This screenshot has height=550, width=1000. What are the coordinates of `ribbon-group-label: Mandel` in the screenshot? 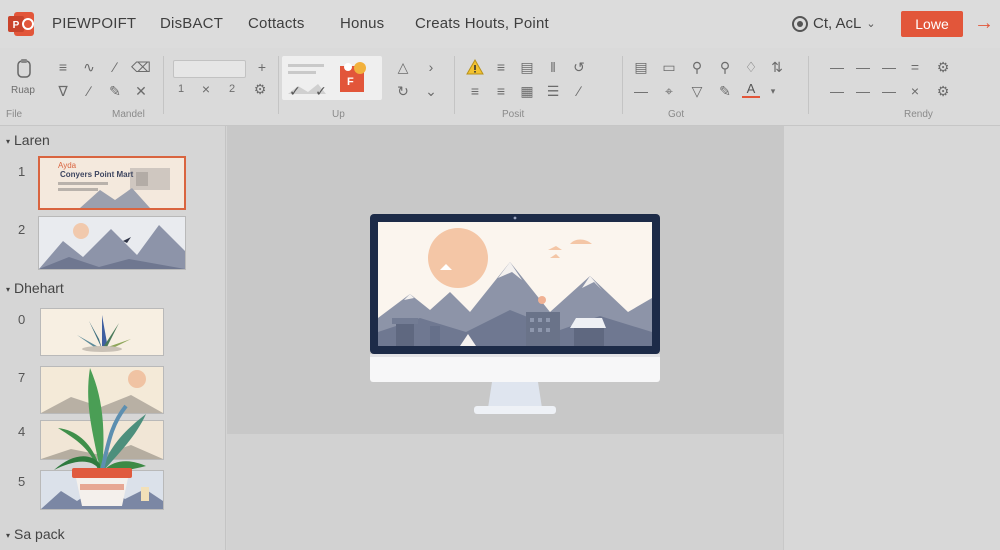 It's located at (128, 114).